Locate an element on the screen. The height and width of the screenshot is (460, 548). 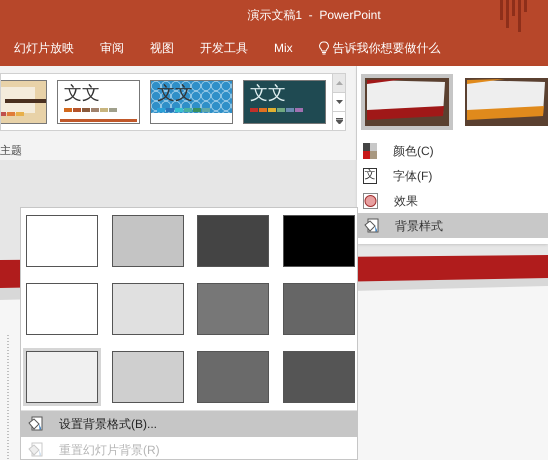
menu-item: 文 字体(F) is located at coordinates (452, 175).